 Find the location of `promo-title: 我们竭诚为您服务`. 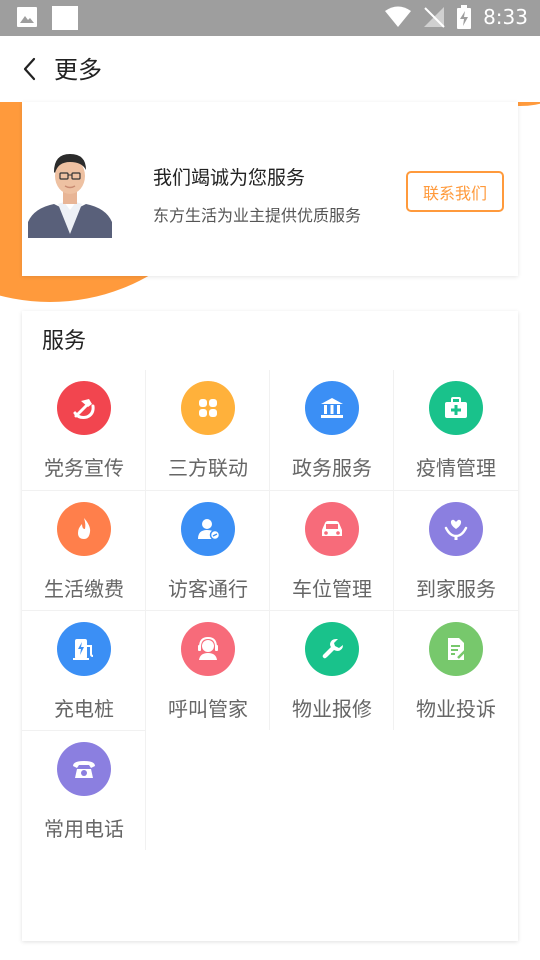

promo-title: 我们竭诚为您服务 is located at coordinates (229, 178).